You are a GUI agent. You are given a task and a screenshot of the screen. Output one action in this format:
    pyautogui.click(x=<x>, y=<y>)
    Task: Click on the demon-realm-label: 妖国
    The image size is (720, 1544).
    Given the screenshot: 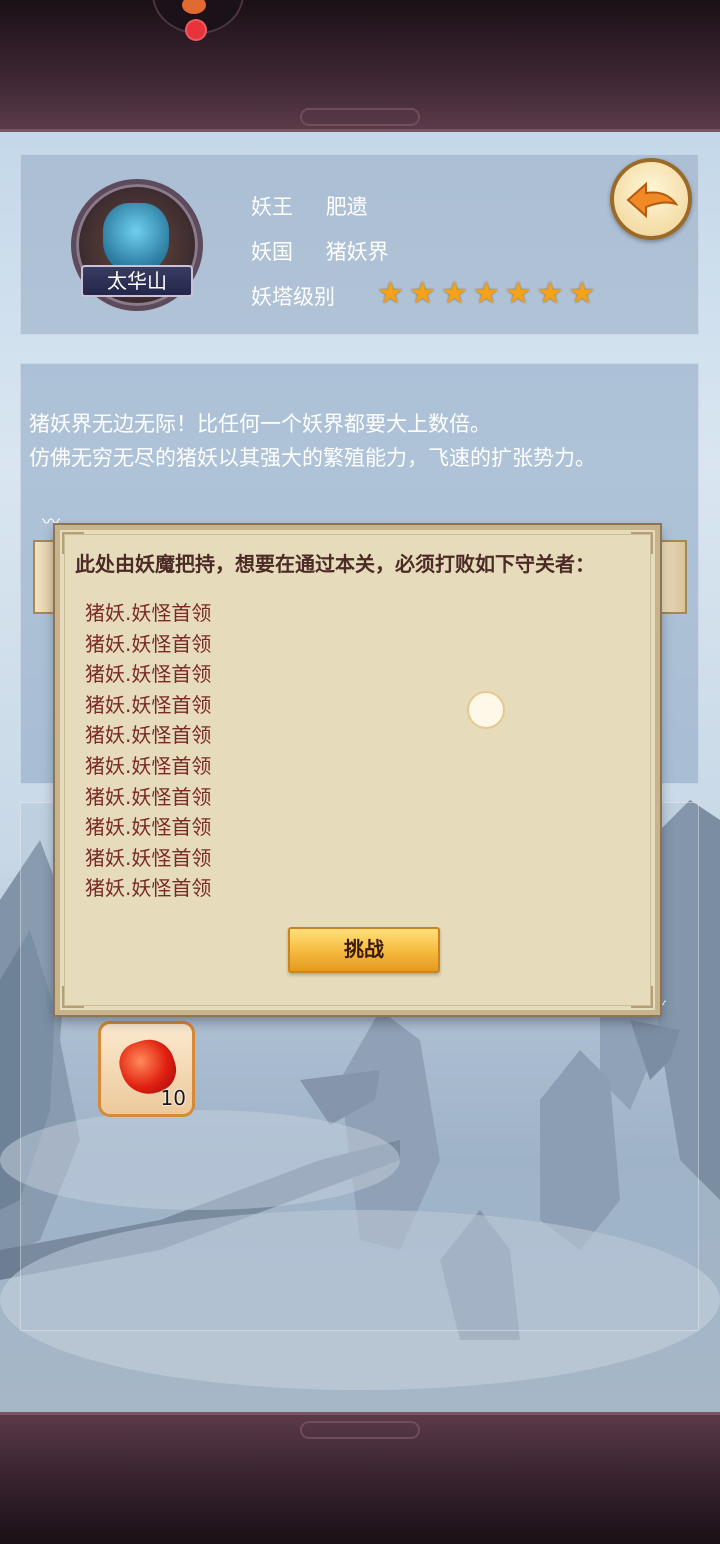 What is the action you would take?
    pyautogui.click(x=272, y=252)
    